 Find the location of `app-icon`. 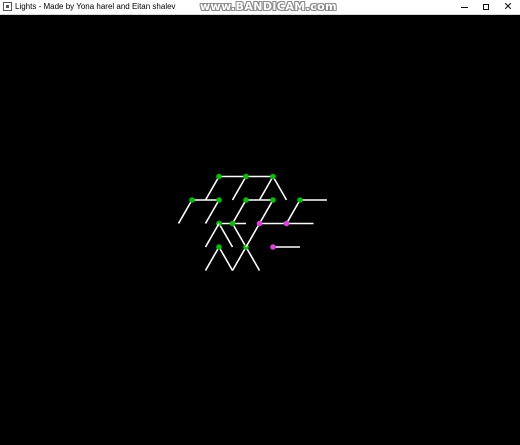

app-icon is located at coordinates (7, 6).